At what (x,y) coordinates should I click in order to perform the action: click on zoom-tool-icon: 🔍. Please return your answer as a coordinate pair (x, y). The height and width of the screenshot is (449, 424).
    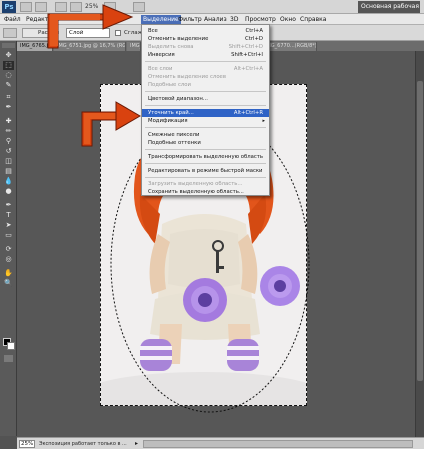
    Looking at the image, I should click on (8, 283).